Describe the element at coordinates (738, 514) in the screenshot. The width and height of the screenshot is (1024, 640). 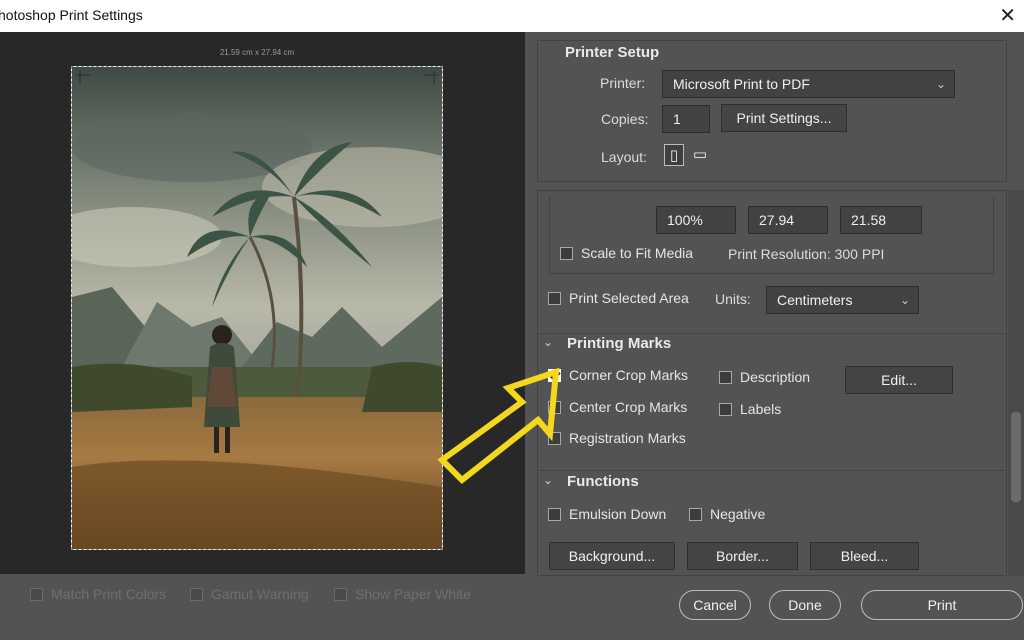
I see `negative-label: Negative` at that location.